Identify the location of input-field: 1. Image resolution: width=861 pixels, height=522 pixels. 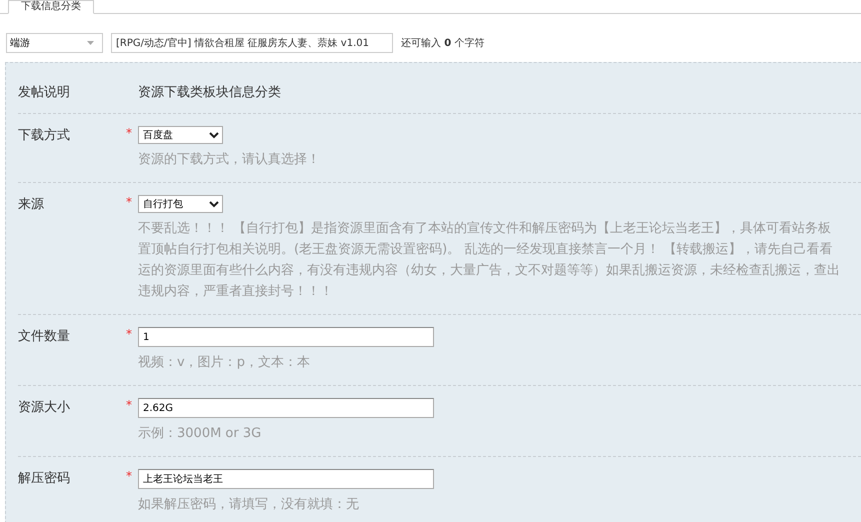
(286, 337).